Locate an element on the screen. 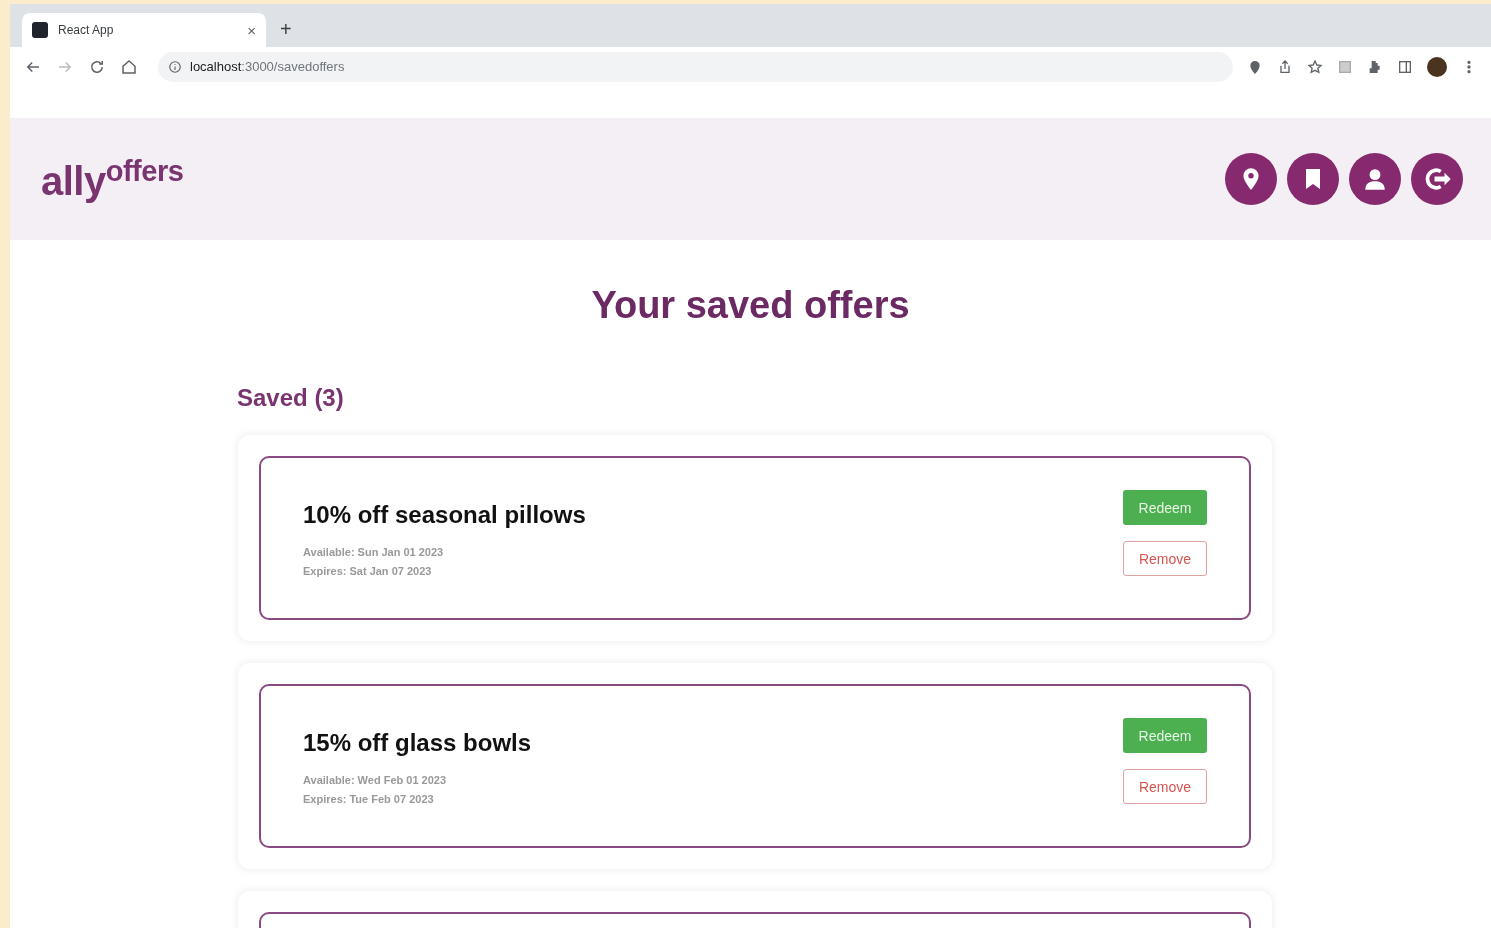 The width and height of the screenshot is (1491, 928). browser-tab: React App × is located at coordinates (144, 30).